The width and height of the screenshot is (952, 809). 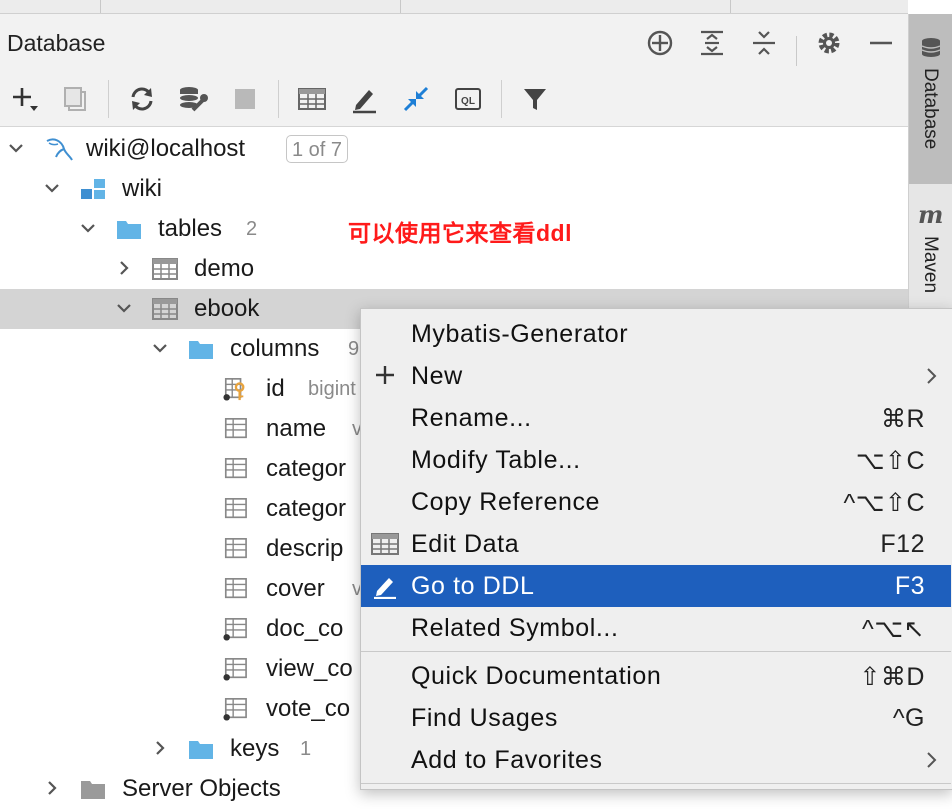 I want to click on column-name: cover, so click(x=295, y=588).